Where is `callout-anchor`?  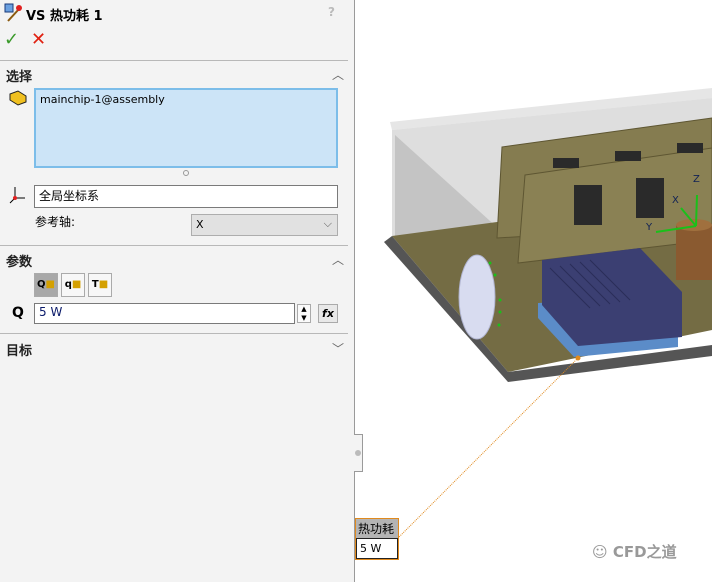 callout-anchor is located at coordinates (578, 358).